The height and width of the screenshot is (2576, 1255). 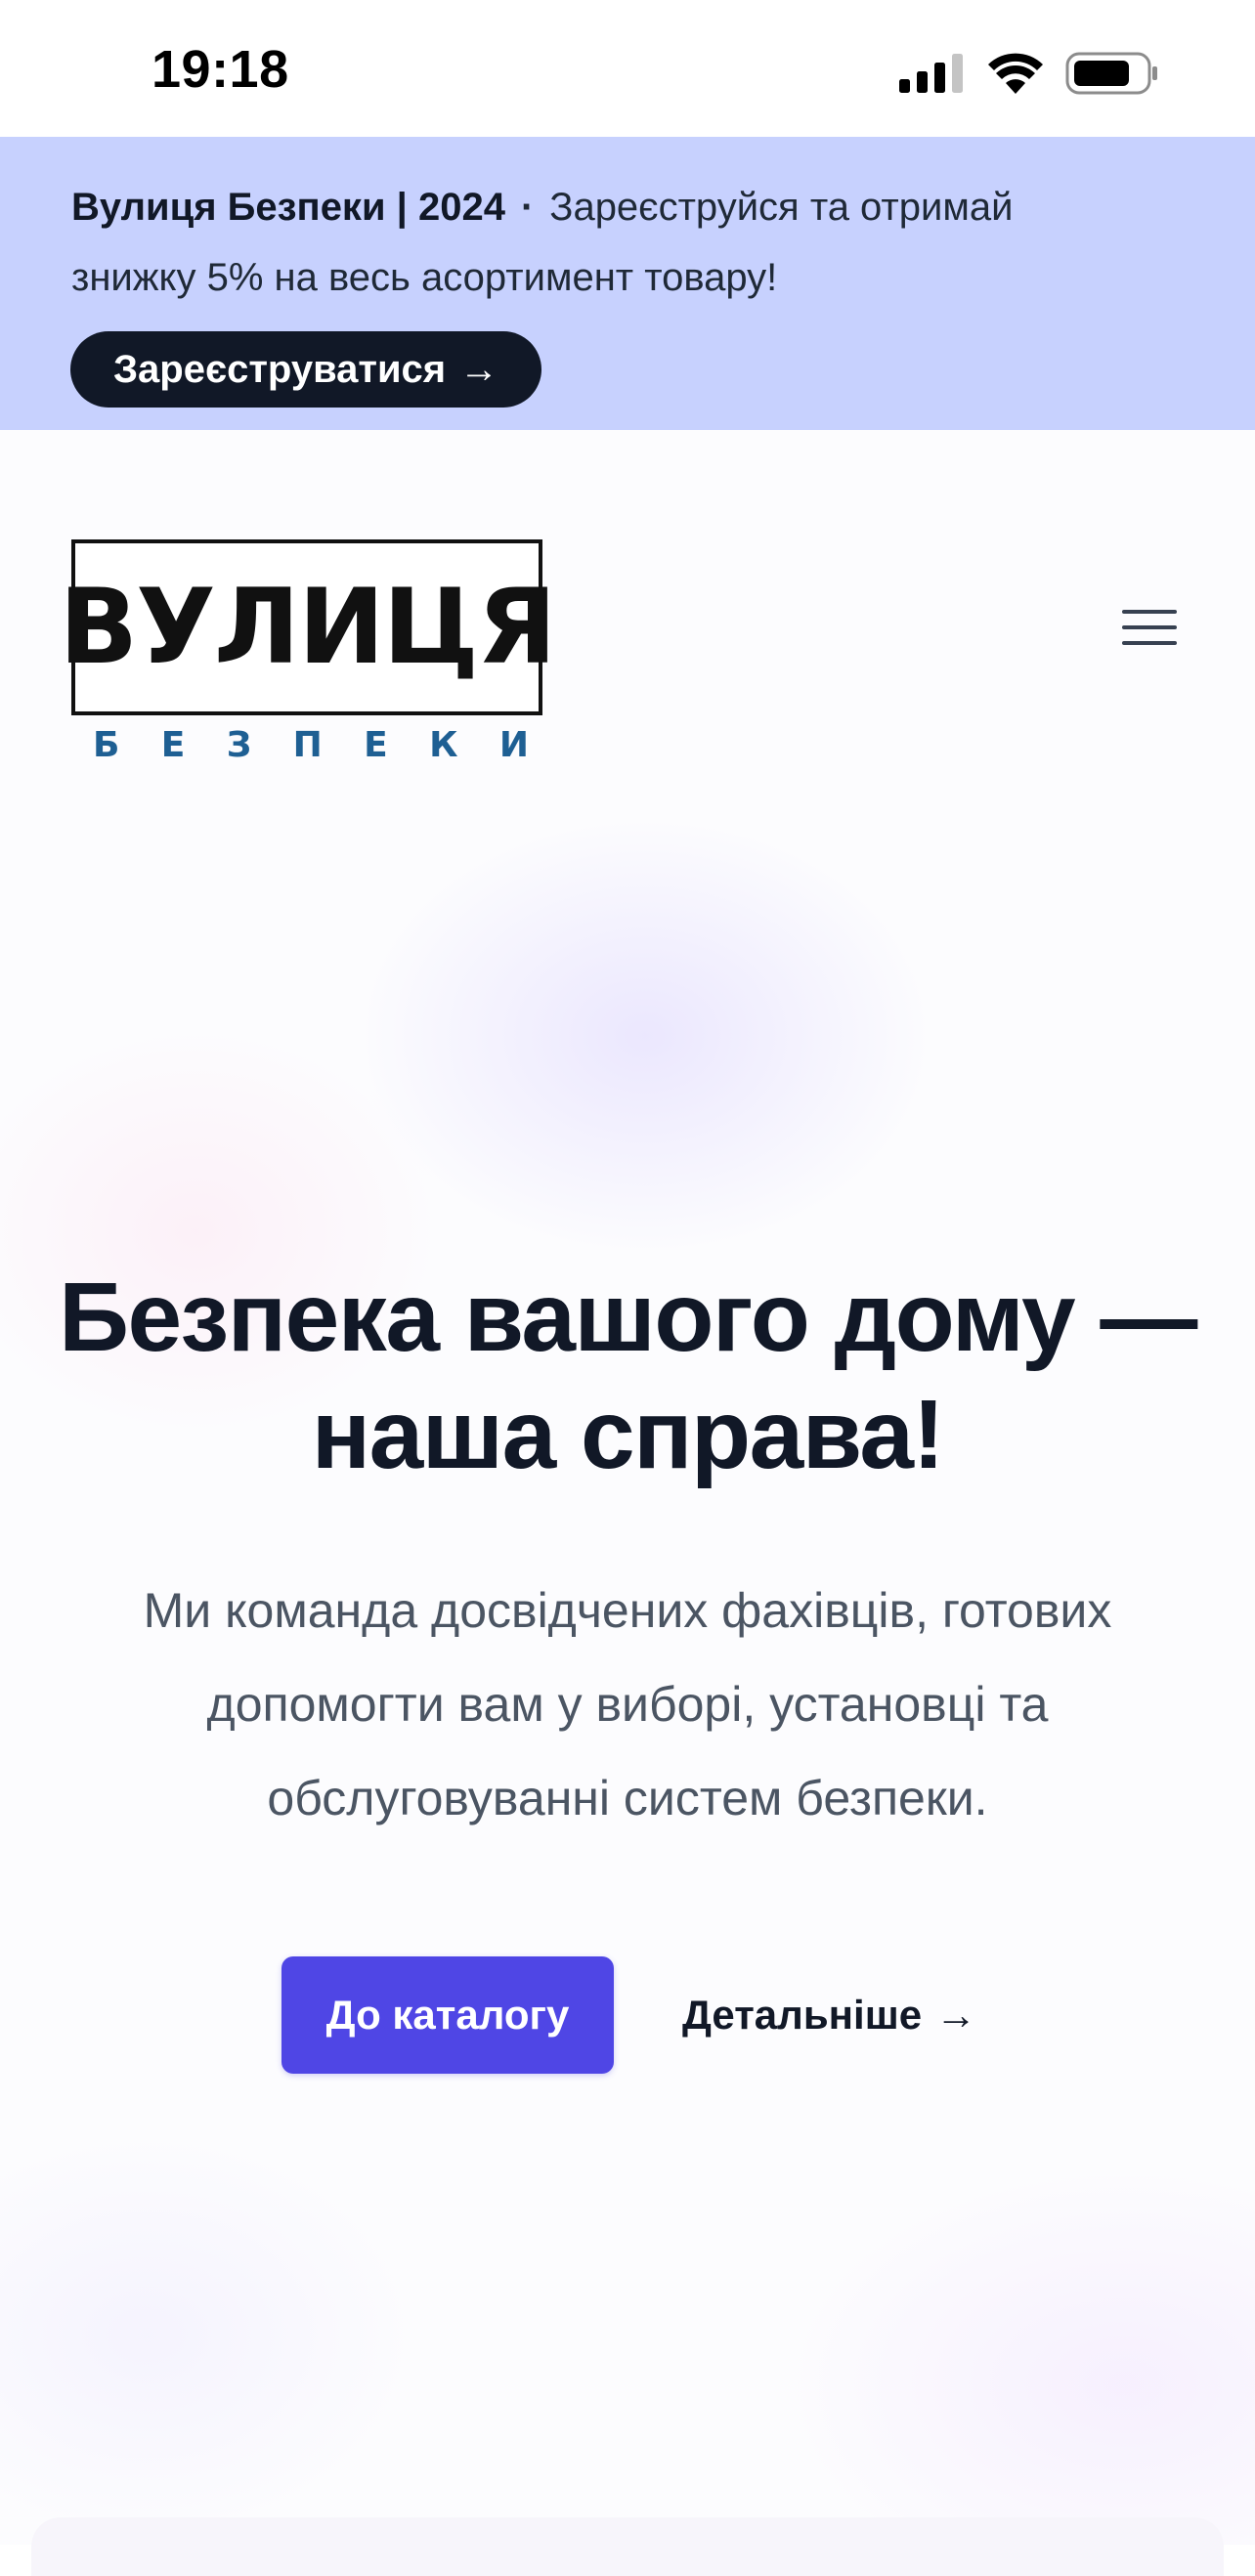 What do you see at coordinates (220, 69) in the screenshot?
I see `status-time: 19:18` at bounding box center [220, 69].